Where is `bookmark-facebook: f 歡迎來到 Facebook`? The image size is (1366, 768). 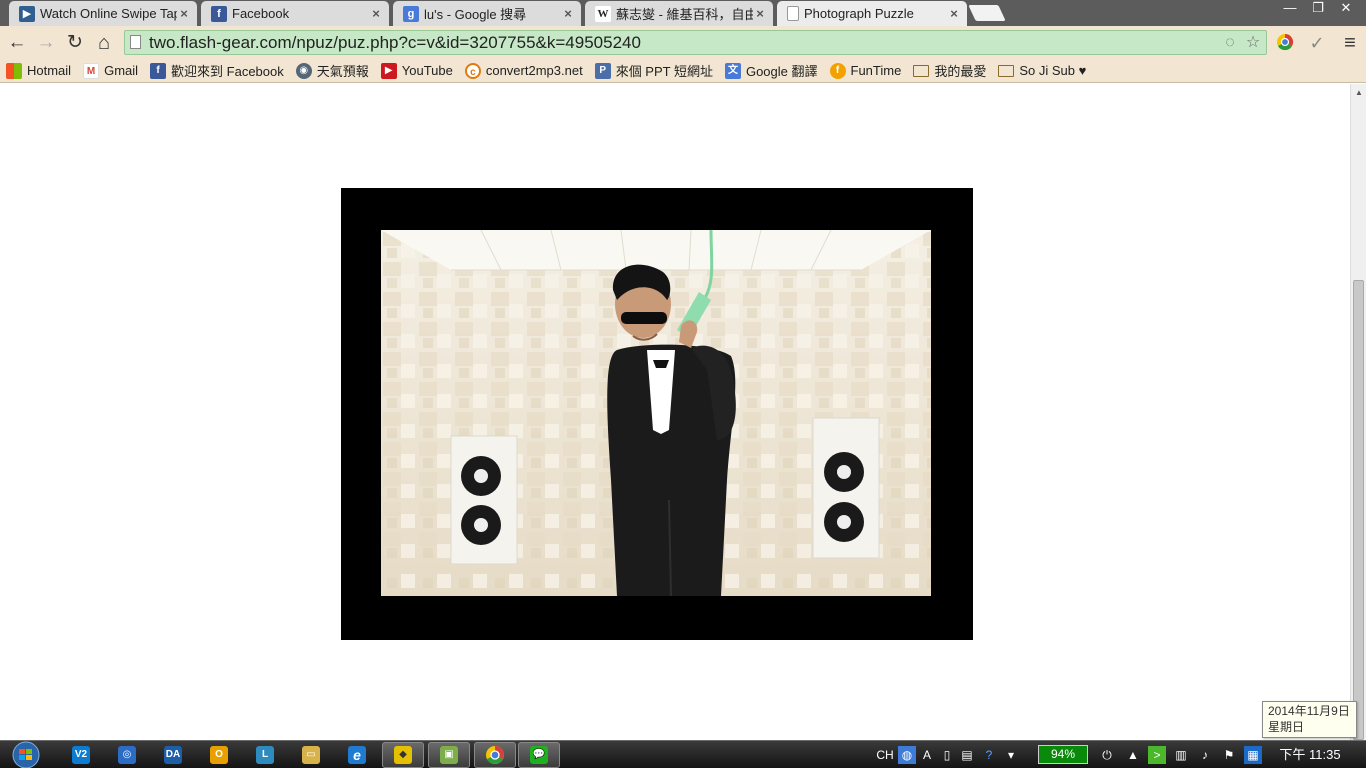 bookmark-facebook: f 歡迎來到 Facebook is located at coordinates (217, 70).